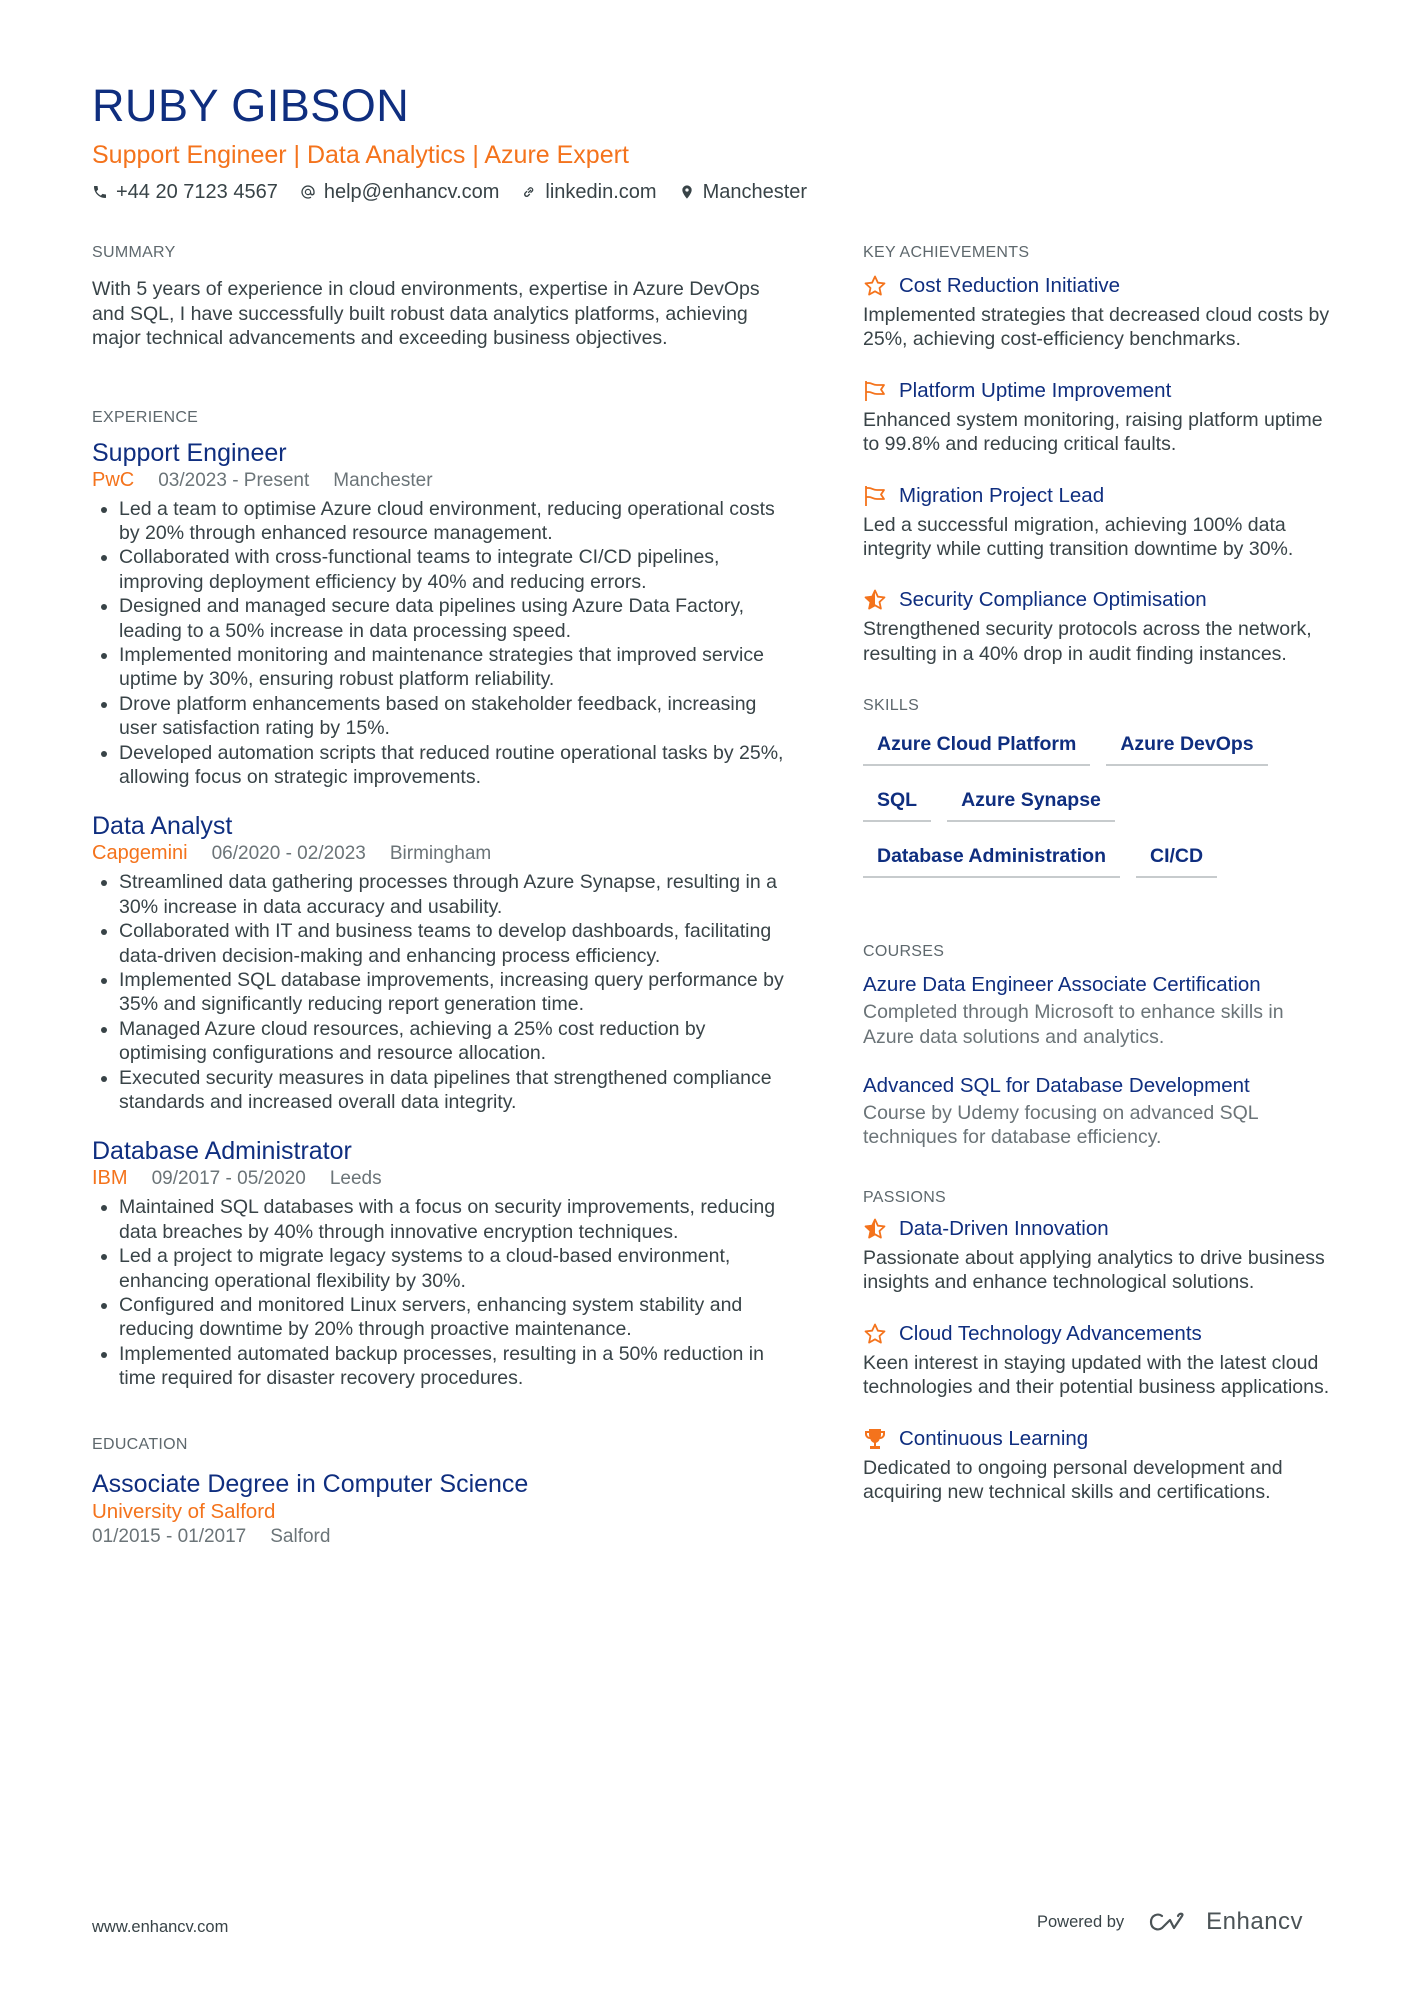  Describe the element at coordinates (600, 192) in the screenshot. I see `linkedin-link: linkedin.com` at that location.